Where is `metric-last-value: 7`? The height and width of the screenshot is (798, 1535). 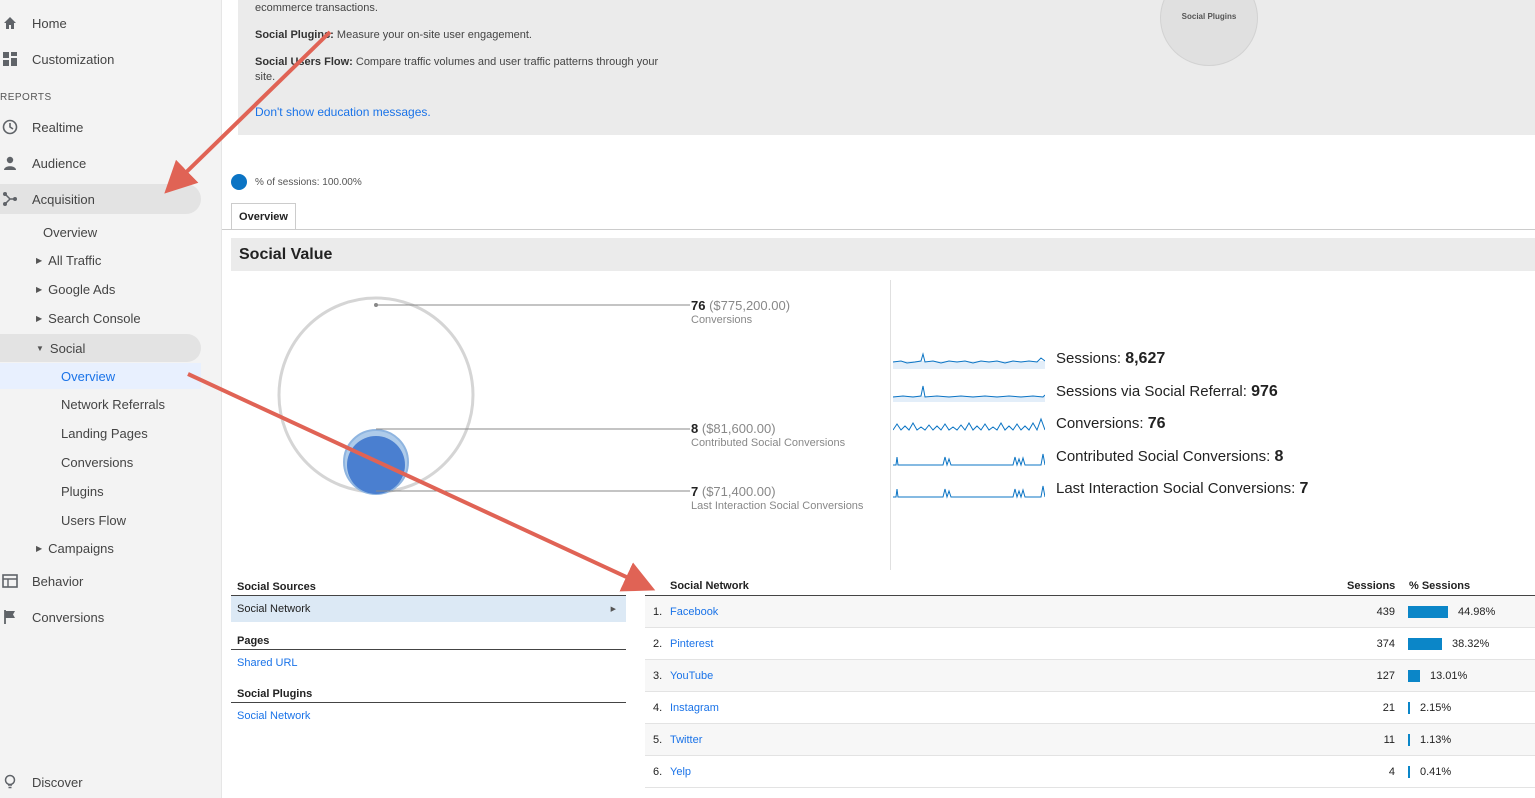 metric-last-value: 7 is located at coordinates (695, 491).